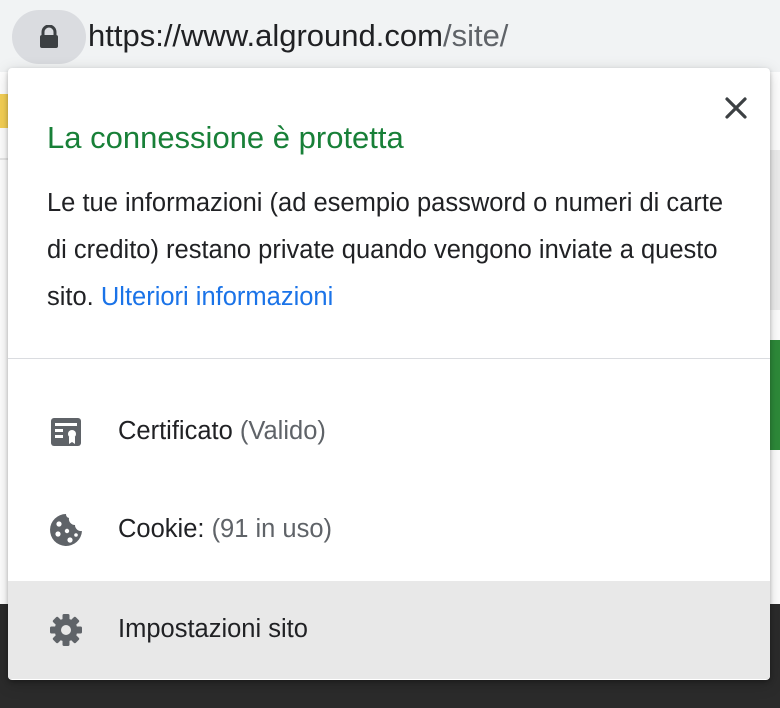 The image size is (780, 708). Describe the element at coordinates (213, 629) in the screenshot. I see `site-settings-label: Impostazioni sito` at that location.